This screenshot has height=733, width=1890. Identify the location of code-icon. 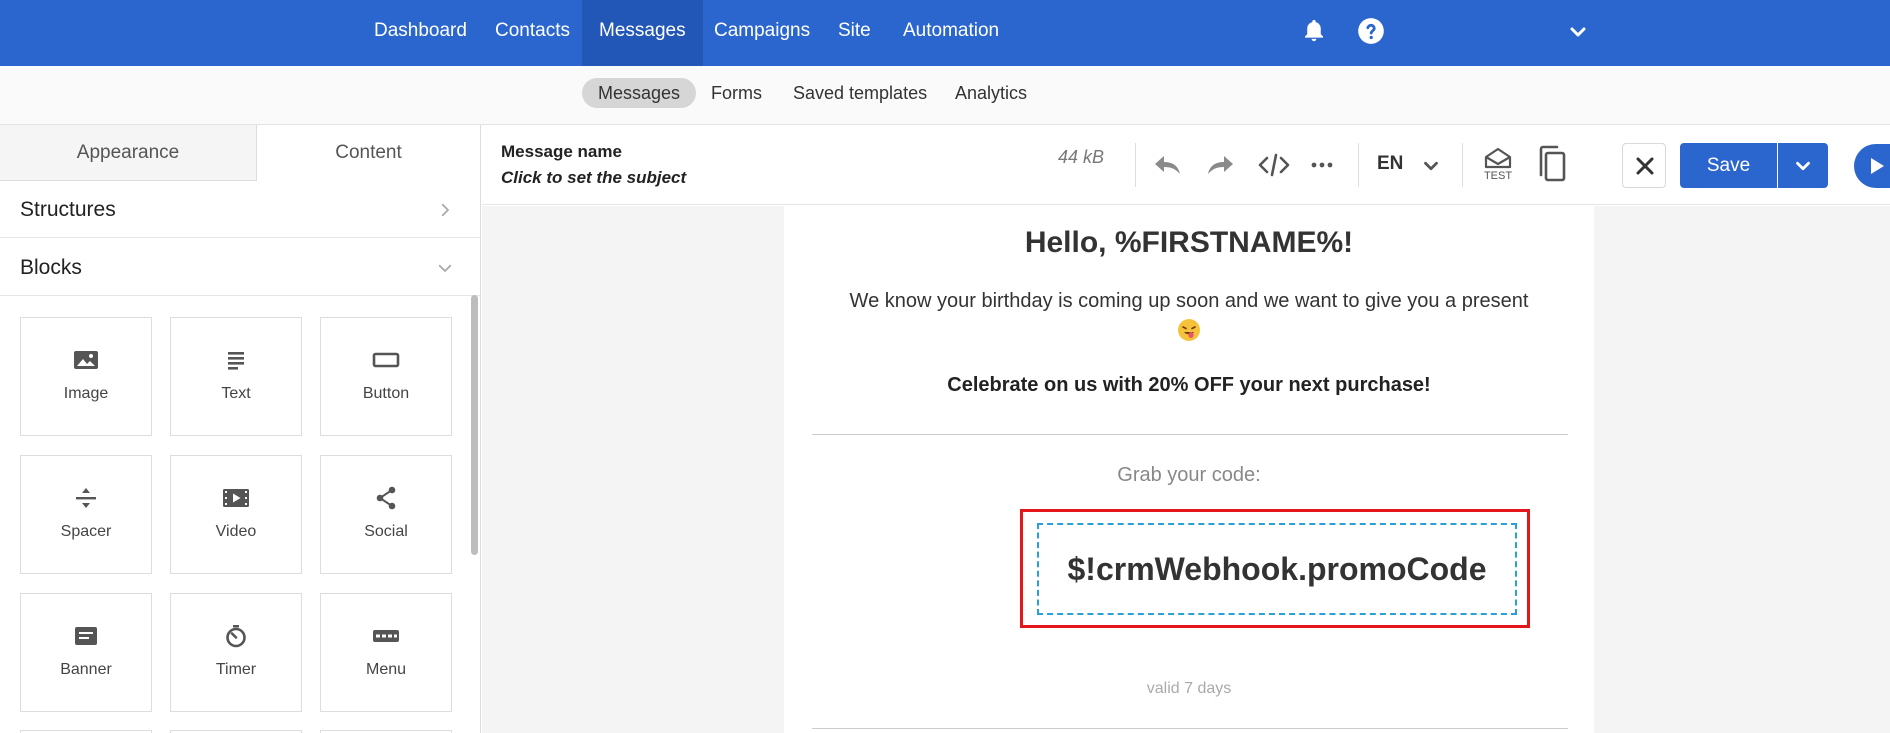
(1274, 165).